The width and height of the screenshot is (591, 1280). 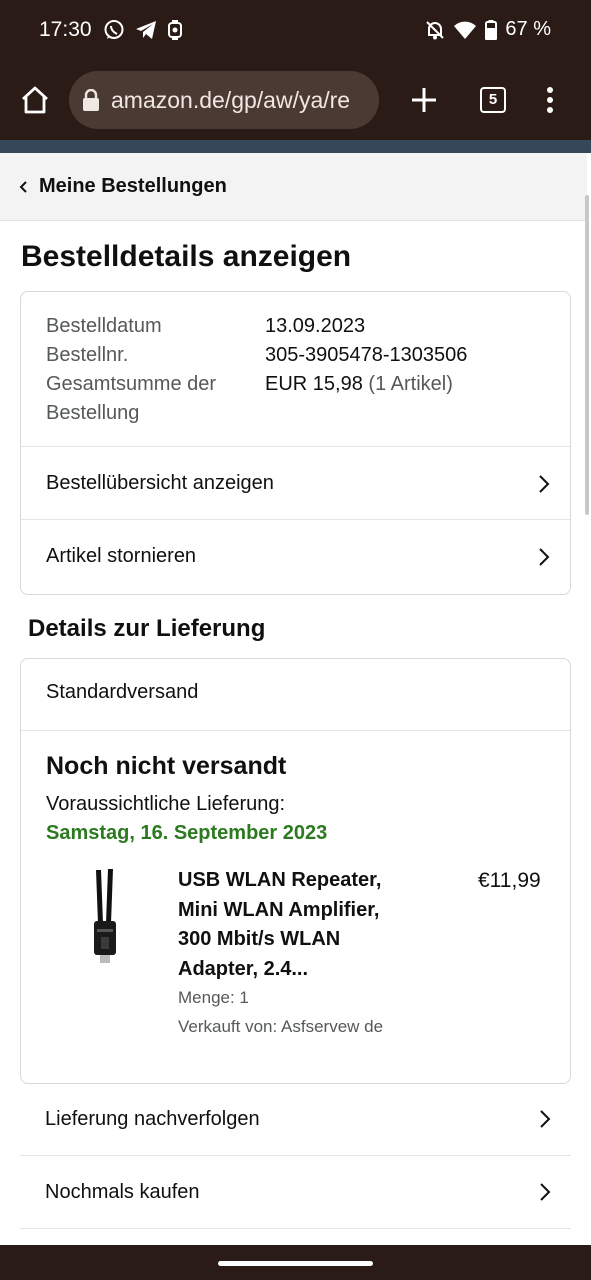 What do you see at coordinates (121, 556) in the screenshot?
I see `cancel-items-label: Artikel stornieren` at bounding box center [121, 556].